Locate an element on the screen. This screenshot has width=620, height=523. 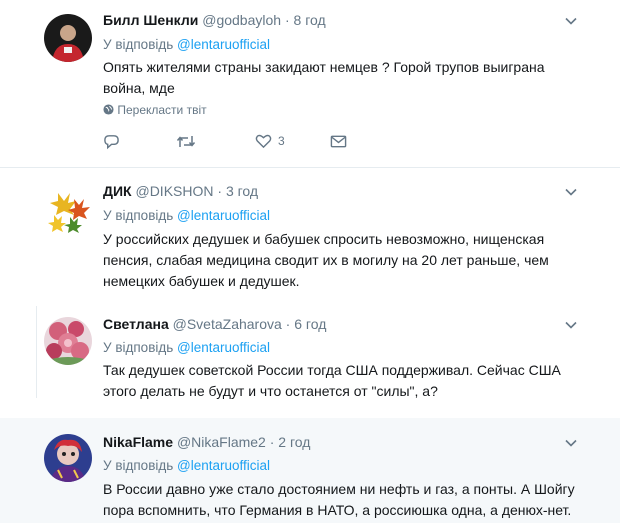
translate-link: Перекласти твіт is located at coordinates (155, 110).